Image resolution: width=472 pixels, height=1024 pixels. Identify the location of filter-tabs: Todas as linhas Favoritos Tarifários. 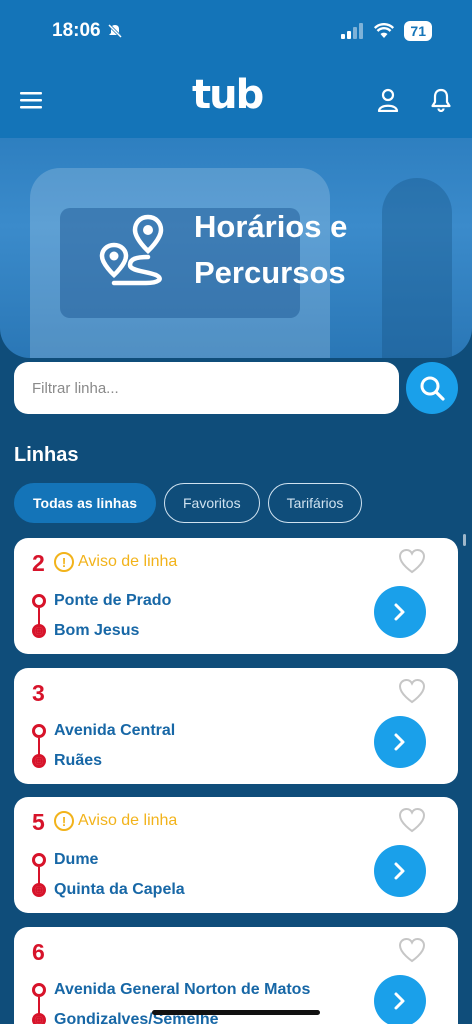
(188, 503).